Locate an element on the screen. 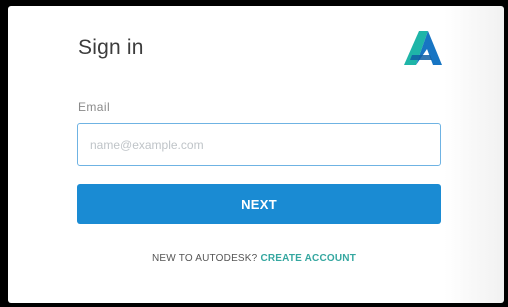  new-to-autodesk-text: NEW TO AUTODESK? is located at coordinates (204, 258).